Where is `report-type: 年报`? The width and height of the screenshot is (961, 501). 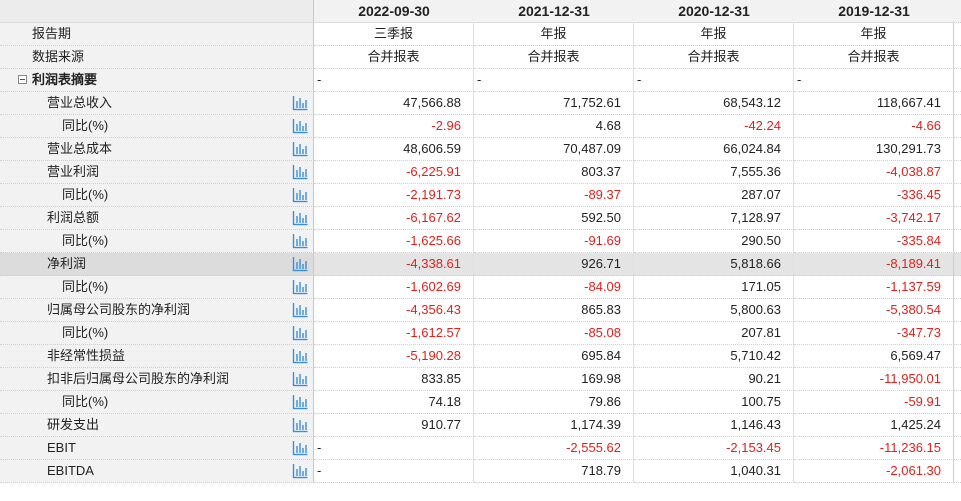 report-type: 年报 is located at coordinates (714, 34).